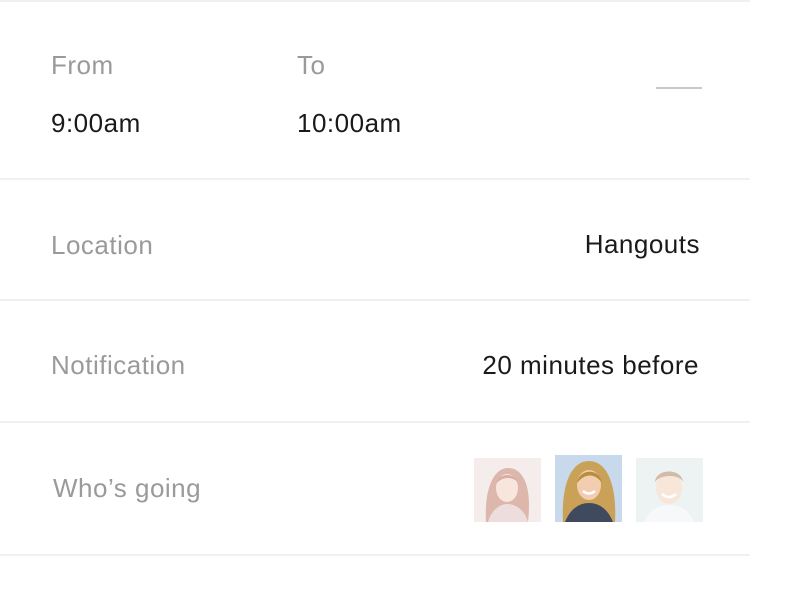 The height and width of the screenshot is (600, 800). I want to click on to-label: To, so click(311, 65).